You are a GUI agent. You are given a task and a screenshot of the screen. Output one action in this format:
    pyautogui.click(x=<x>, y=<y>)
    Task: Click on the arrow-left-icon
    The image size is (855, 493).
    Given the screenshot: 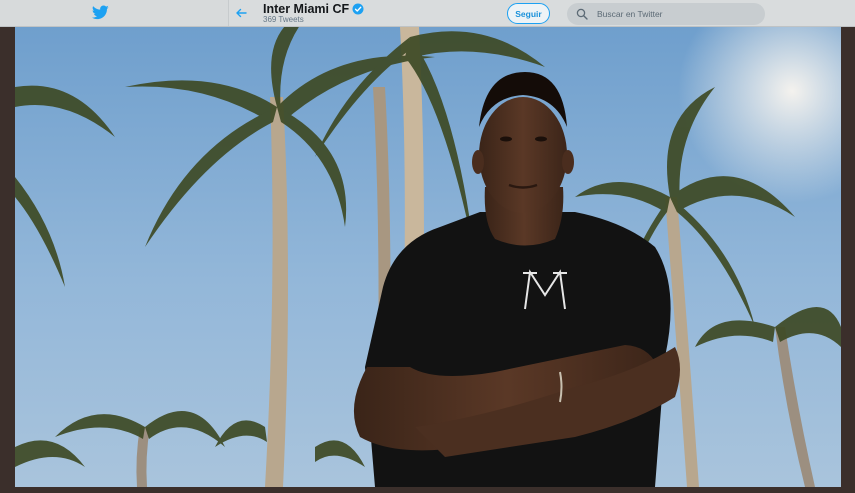 What is the action you would take?
    pyautogui.click(x=241, y=13)
    